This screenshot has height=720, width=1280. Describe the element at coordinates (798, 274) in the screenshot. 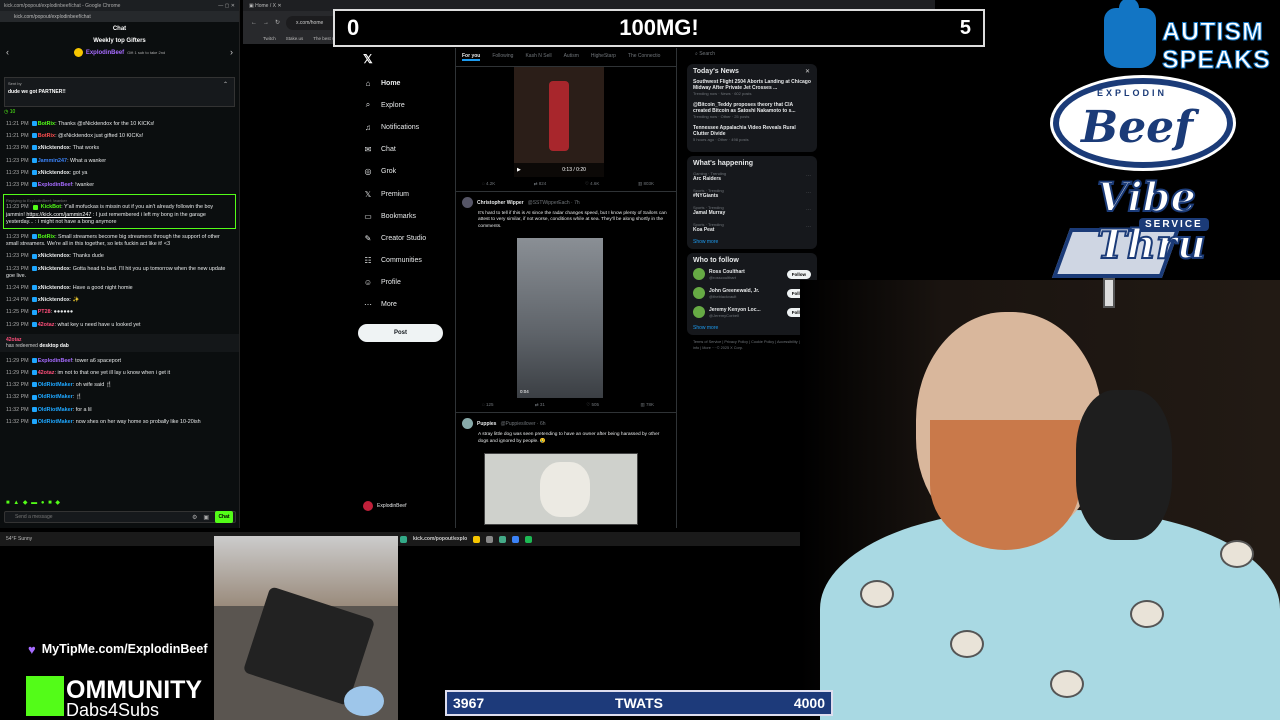

I see `follow-button: Follow` at that location.